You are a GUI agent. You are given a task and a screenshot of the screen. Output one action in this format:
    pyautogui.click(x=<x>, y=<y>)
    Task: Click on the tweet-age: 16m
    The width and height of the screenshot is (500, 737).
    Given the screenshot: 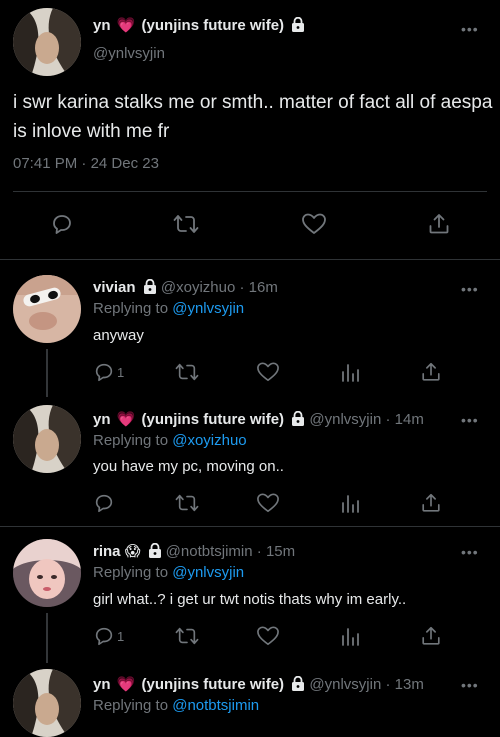 What is the action you would take?
    pyautogui.click(x=263, y=287)
    